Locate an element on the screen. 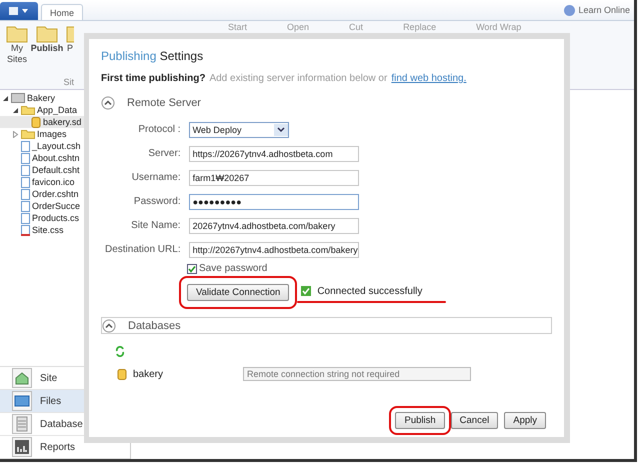  ribbon-button: Publish is located at coordinates (47, 44).